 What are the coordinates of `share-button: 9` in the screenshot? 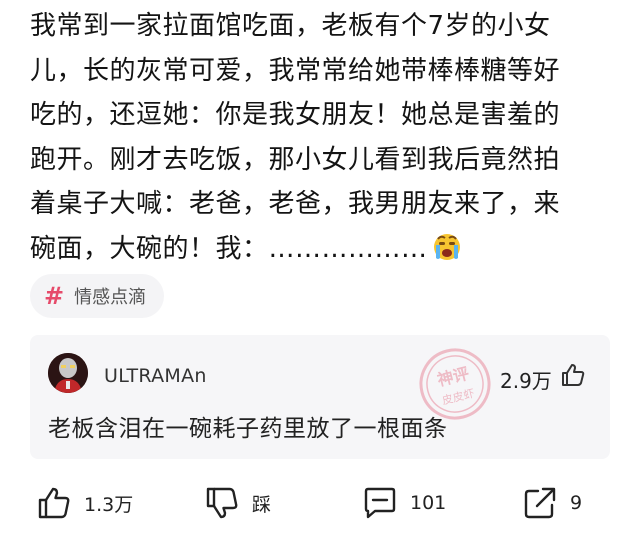 It's located at (552, 503).